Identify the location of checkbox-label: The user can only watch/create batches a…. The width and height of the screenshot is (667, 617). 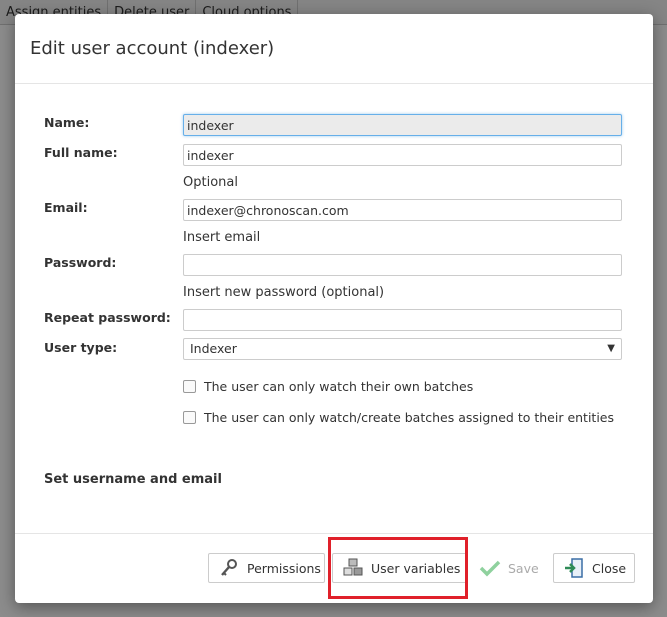
(409, 417).